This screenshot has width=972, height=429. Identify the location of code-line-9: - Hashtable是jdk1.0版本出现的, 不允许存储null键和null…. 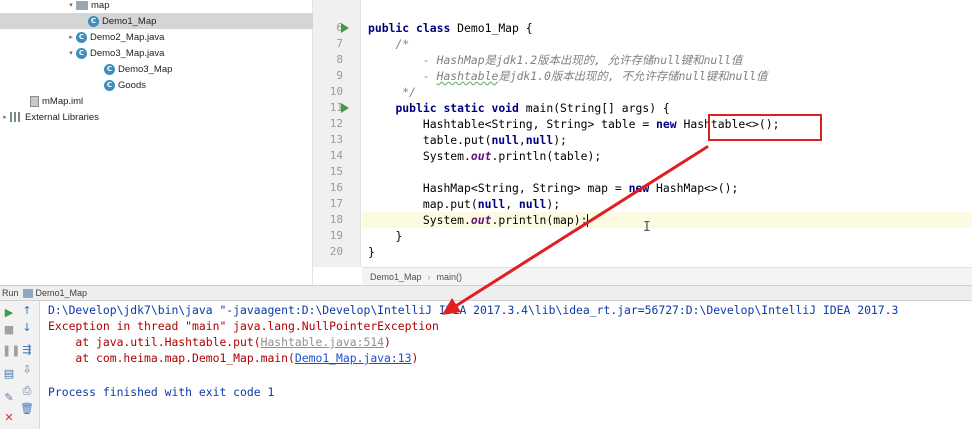
(581, 76).